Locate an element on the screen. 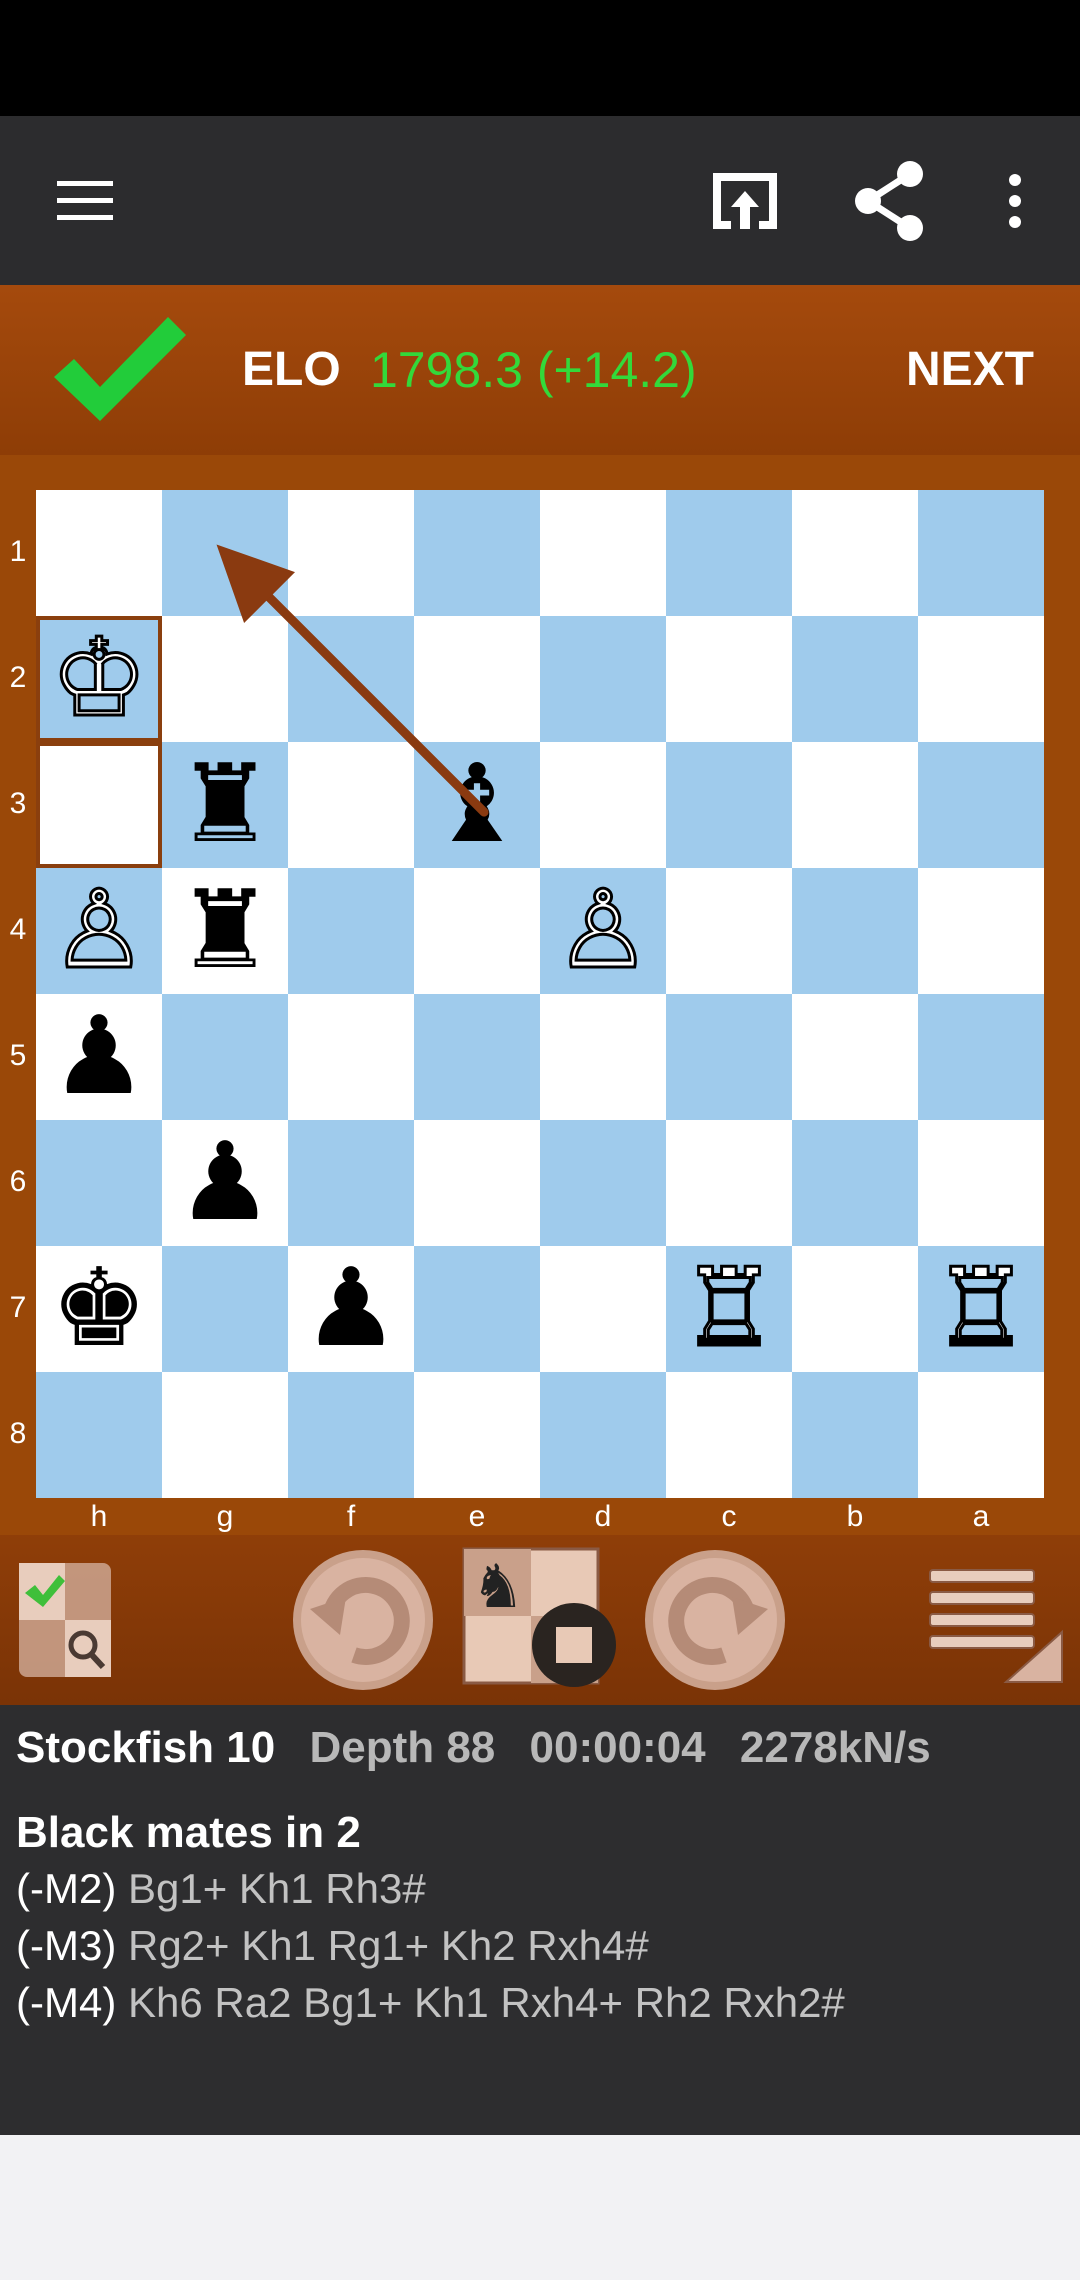  arrow-shaft is located at coordinates (374, 702).